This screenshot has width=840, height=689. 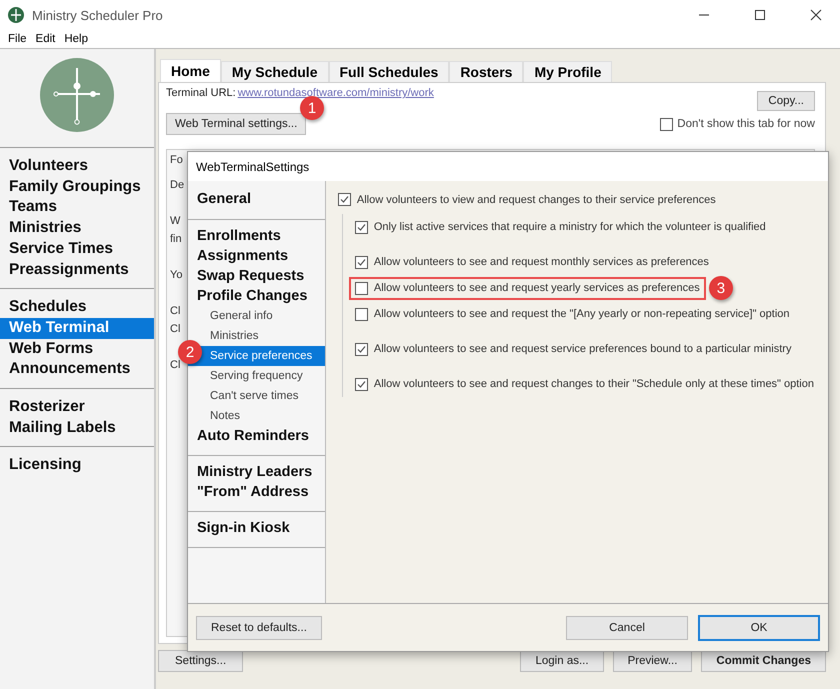 I want to click on sidebar-item: Web Forms, so click(x=77, y=349).